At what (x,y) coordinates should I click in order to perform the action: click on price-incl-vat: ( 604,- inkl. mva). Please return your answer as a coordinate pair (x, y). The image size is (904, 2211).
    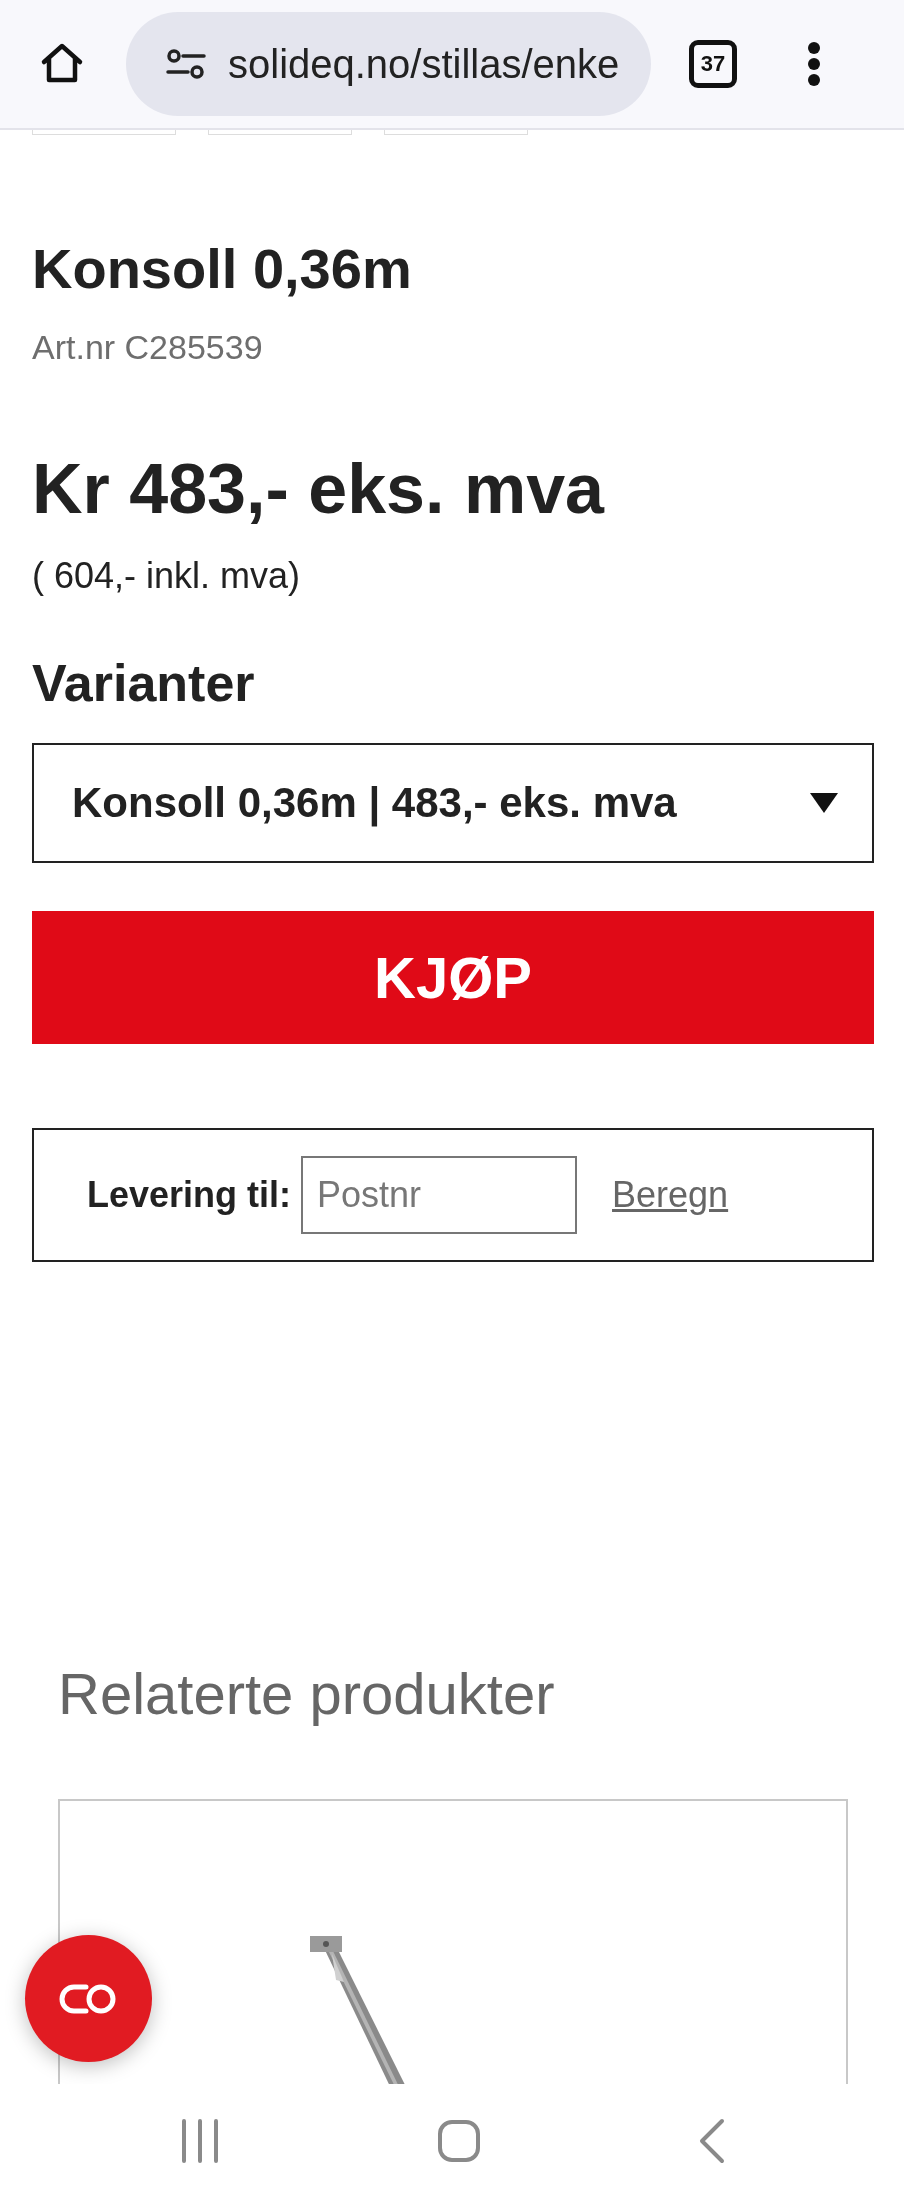
    Looking at the image, I should click on (167, 576).